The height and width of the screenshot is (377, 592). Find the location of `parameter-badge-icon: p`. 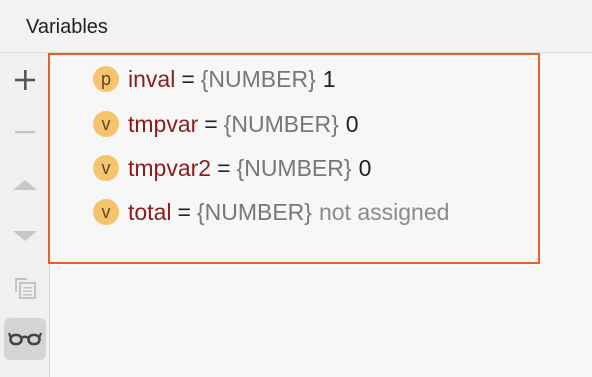

parameter-badge-icon: p is located at coordinates (106, 79).